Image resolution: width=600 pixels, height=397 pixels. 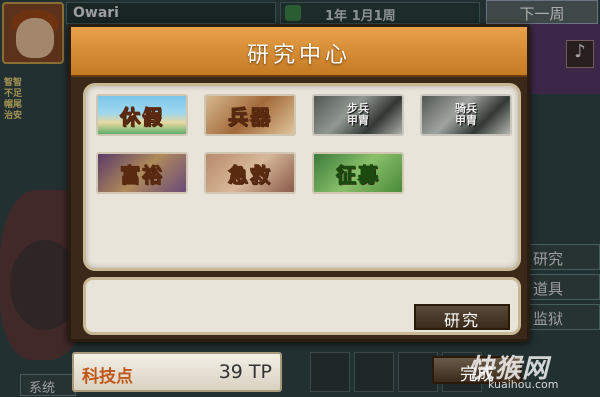 I want to click on tech-points-value: 39 TP, so click(x=245, y=372).